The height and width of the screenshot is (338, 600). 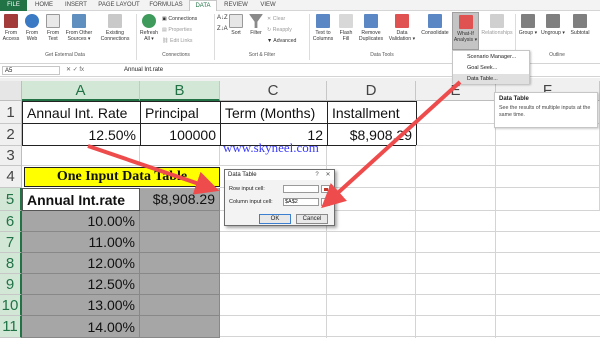 What do you see at coordinates (177, 41) in the screenshot?
I see `edit-links-button: ⛓ Edit Links` at bounding box center [177, 41].